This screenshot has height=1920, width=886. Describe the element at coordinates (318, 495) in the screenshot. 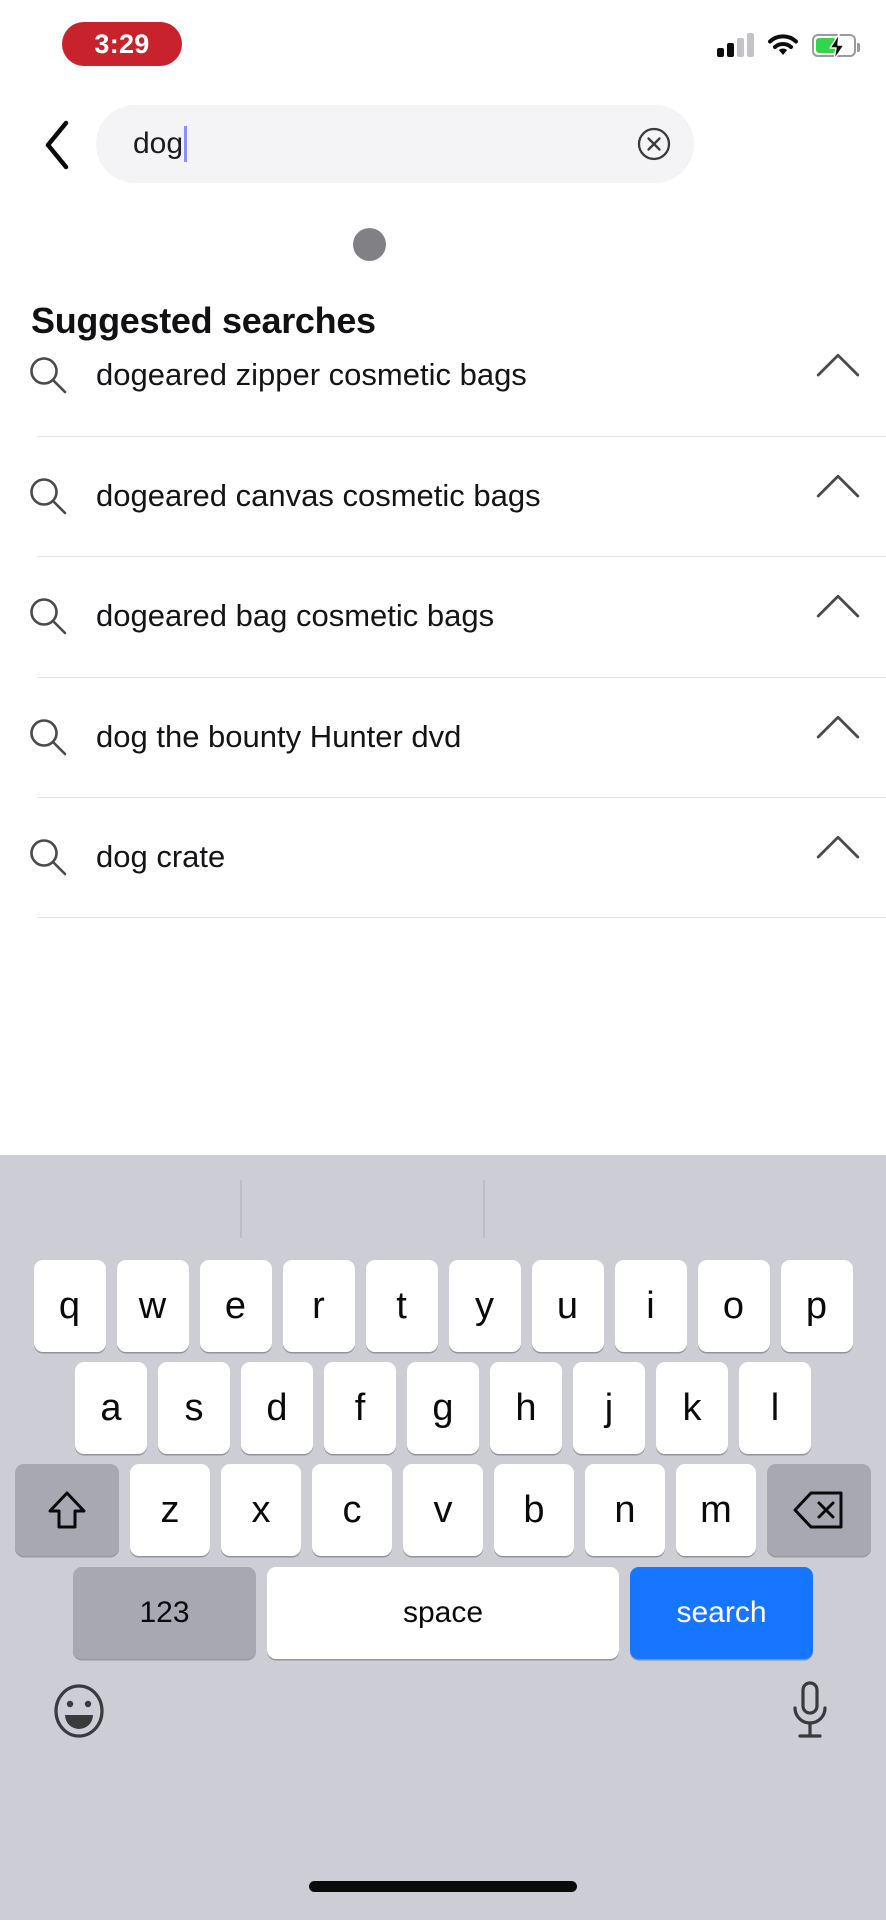

I see `list-item-label: dogeared canvas cosmetic bags` at that location.